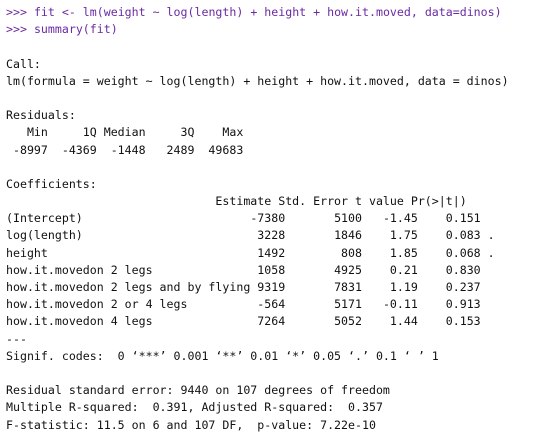 The width and height of the screenshot is (546, 434). I want to click on coef-t-value: 1.85, so click(390, 252).